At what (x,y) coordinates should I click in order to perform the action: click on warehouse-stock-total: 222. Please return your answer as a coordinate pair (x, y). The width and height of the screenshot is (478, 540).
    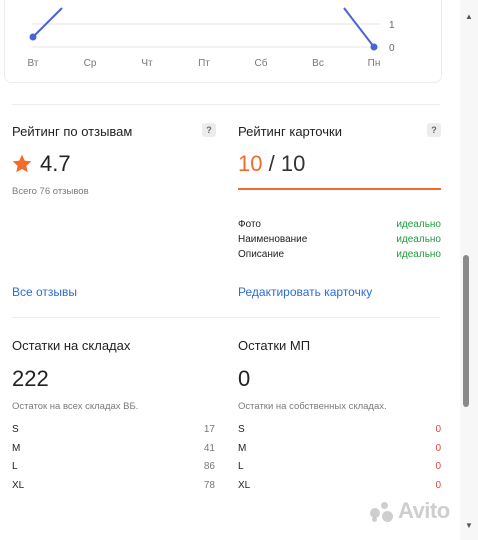
    Looking at the image, I should click on (30, 378).